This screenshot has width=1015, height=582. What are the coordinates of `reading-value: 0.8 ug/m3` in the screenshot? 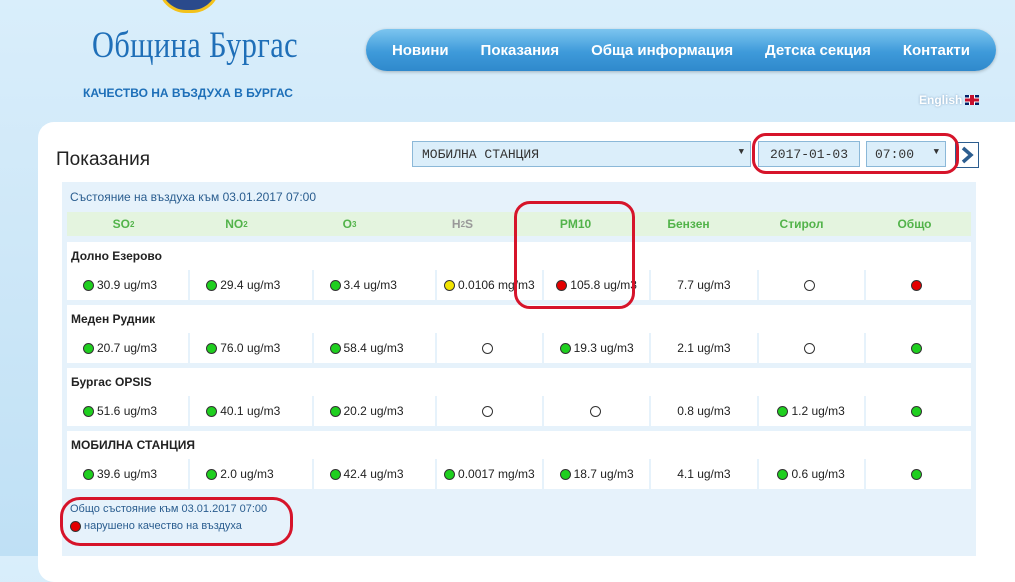 It's located at (704, 411).